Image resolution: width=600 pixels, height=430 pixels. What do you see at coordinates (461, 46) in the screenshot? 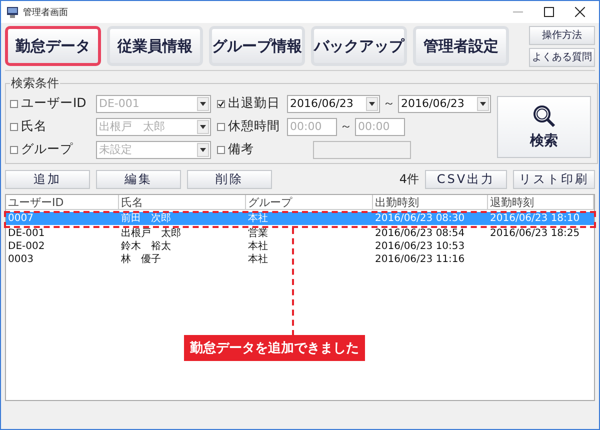
I see `nav-tab: 管理者設定` at bounding box center [461, 46].